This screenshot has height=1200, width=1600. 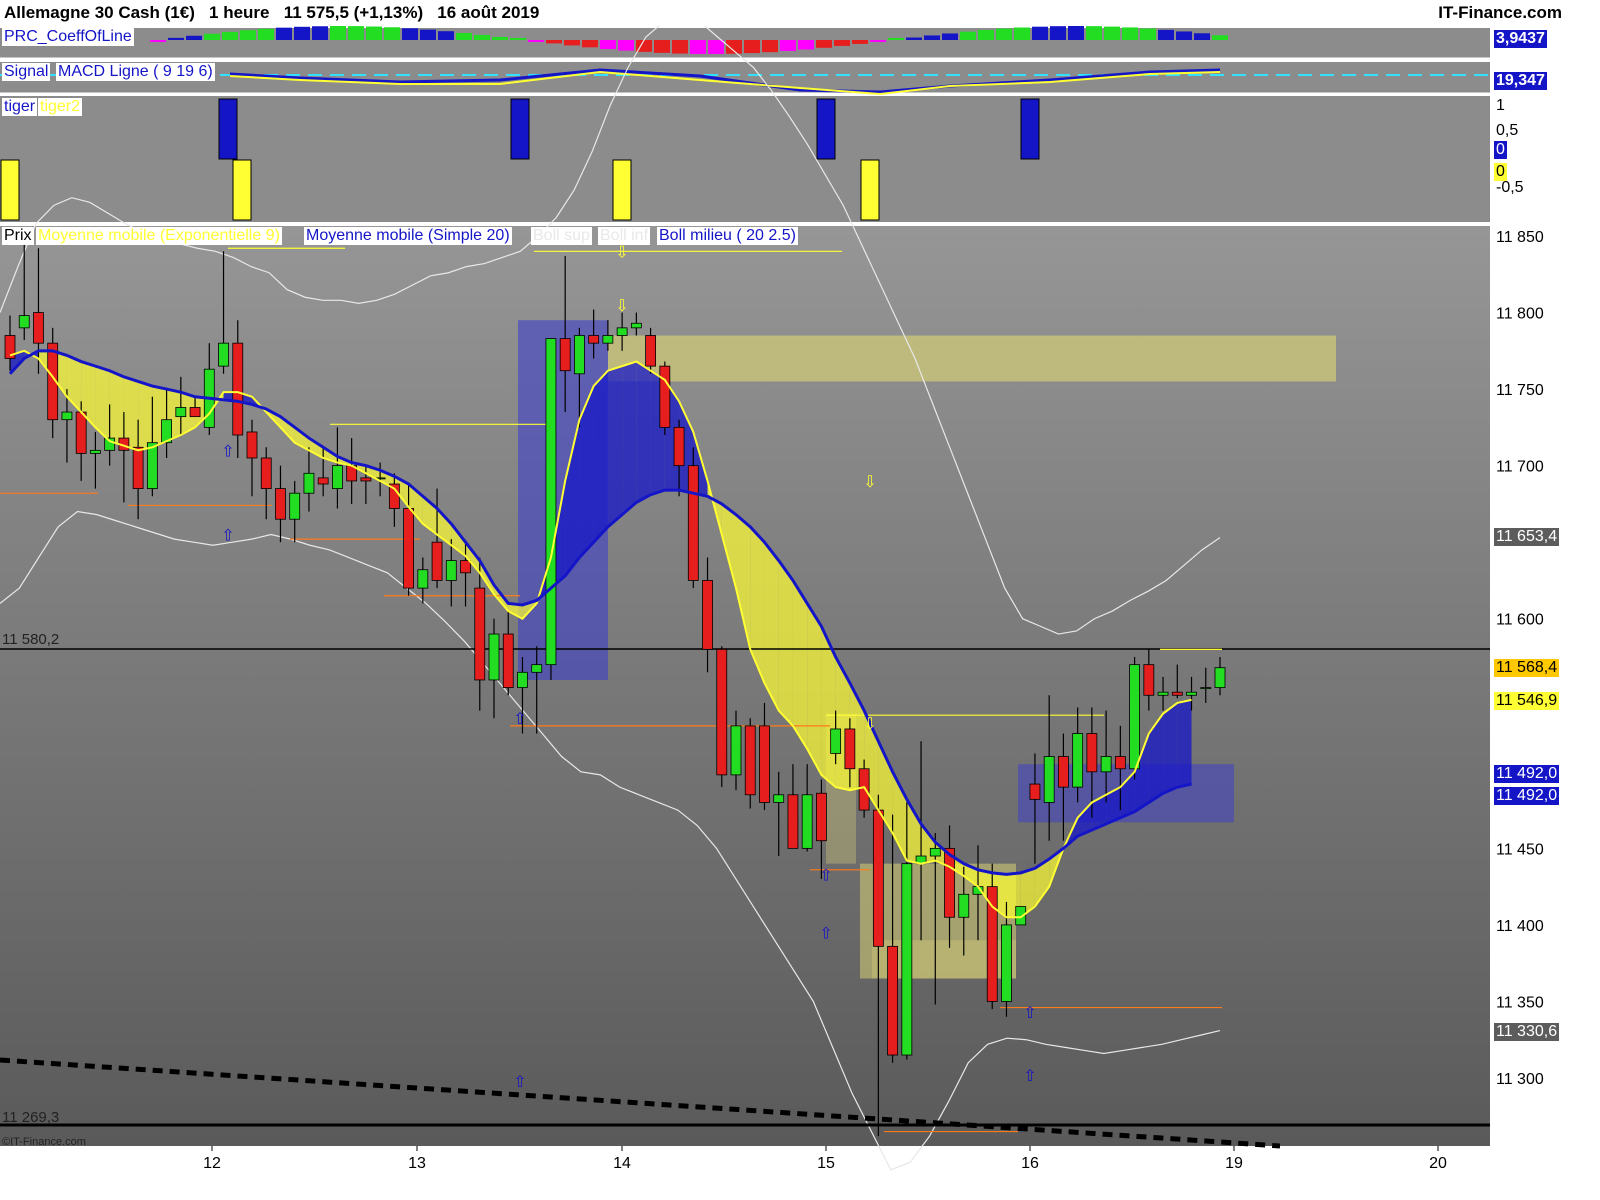 What do you see at coordinates (826, 1163) in the screenshot?
I see `x-tick-label: 15` at bounding box center [826, 1163].